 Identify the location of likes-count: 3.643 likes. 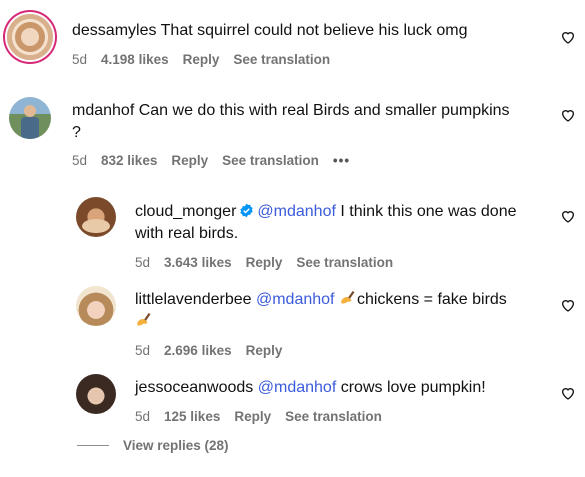
(198, 262).